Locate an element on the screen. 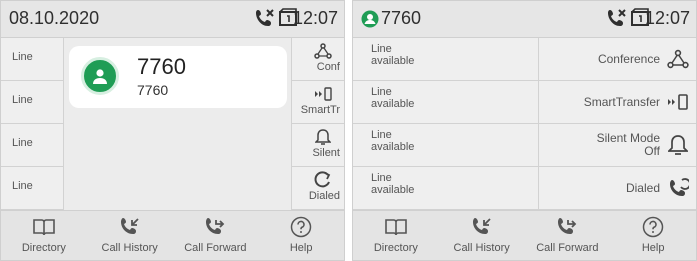 This screenshot has width=697, height=261. call-name: 7760 is located at coordinates (161, 66).